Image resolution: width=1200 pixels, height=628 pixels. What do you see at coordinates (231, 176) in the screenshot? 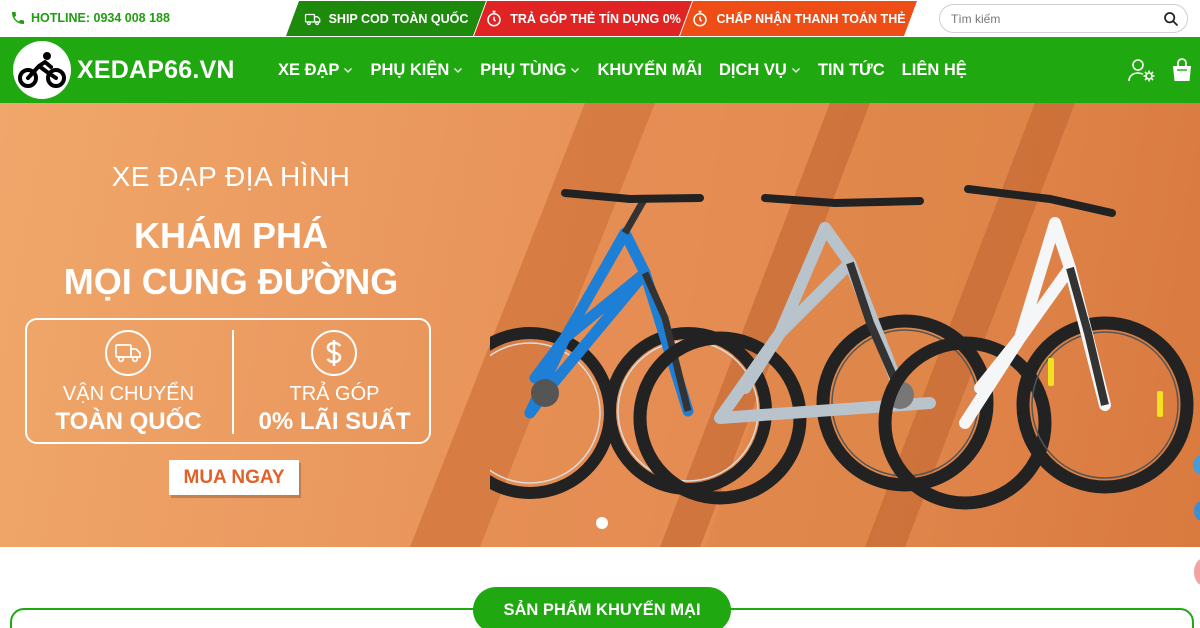
I see `banner-subtitle: XE ĐẠP ĐỊA HÌNH` at bounding box center [231, 176].